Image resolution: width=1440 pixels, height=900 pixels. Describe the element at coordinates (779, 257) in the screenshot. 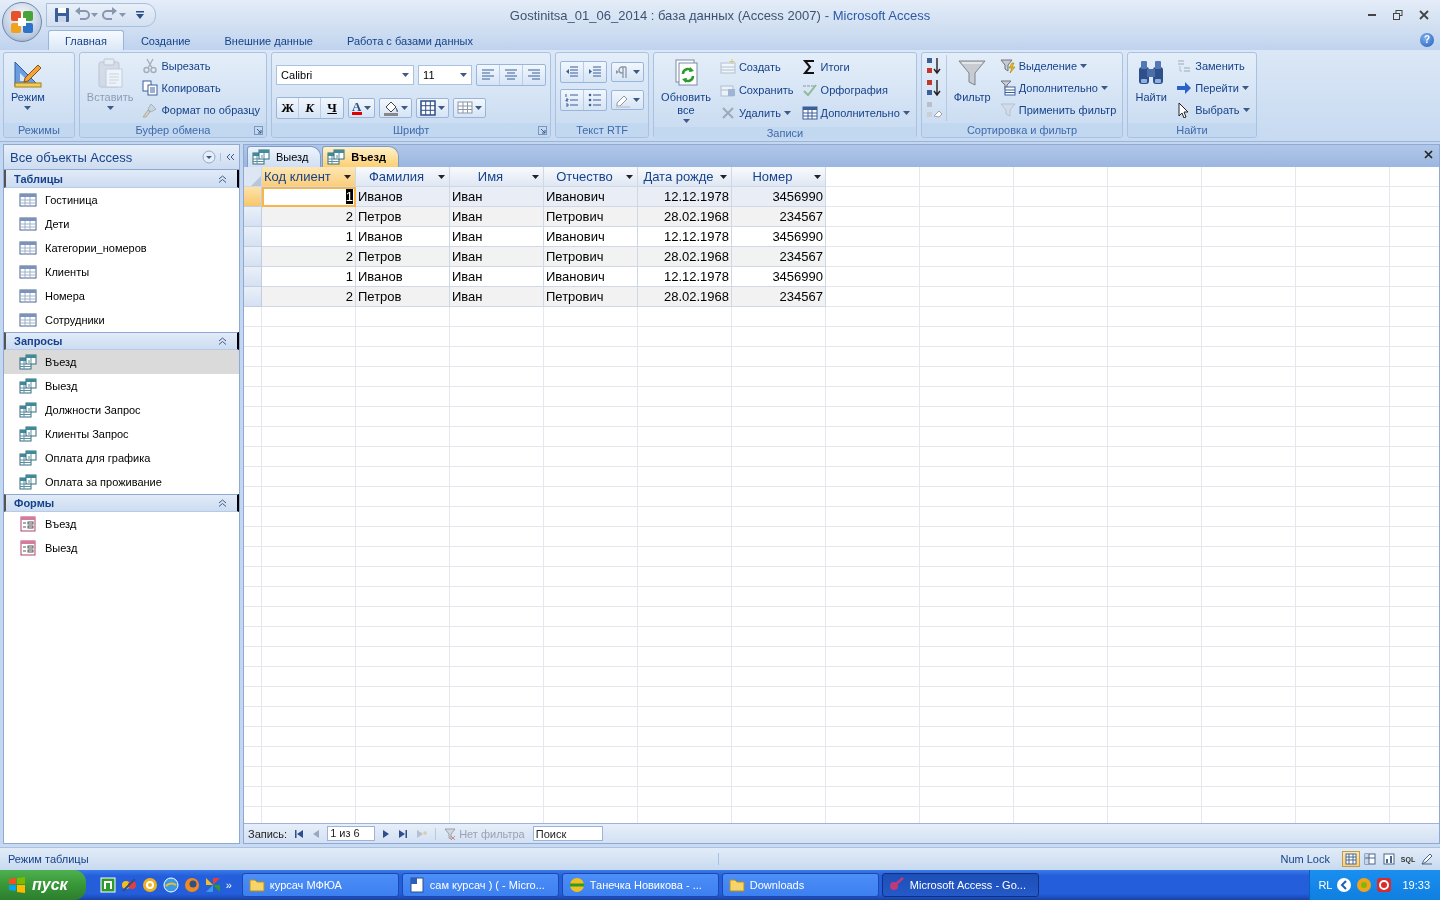

I see `table-cell: 234567` at that location.